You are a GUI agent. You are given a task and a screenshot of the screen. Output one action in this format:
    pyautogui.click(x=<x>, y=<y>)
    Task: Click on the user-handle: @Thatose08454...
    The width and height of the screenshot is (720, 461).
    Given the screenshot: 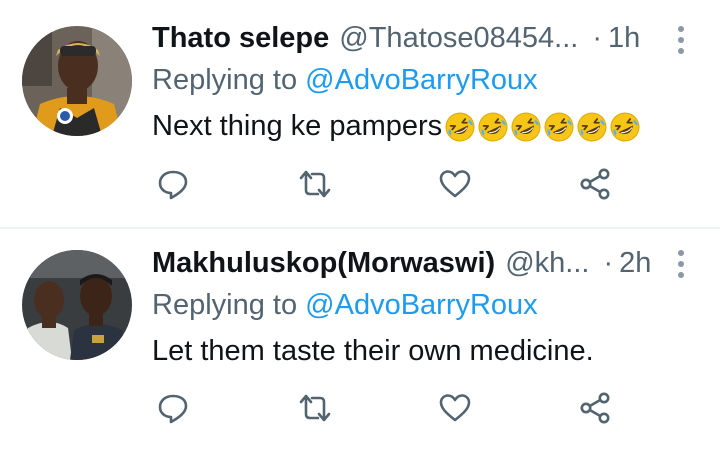 What is the action you would take?
    pyautogui.click(x=458, y=38)
    